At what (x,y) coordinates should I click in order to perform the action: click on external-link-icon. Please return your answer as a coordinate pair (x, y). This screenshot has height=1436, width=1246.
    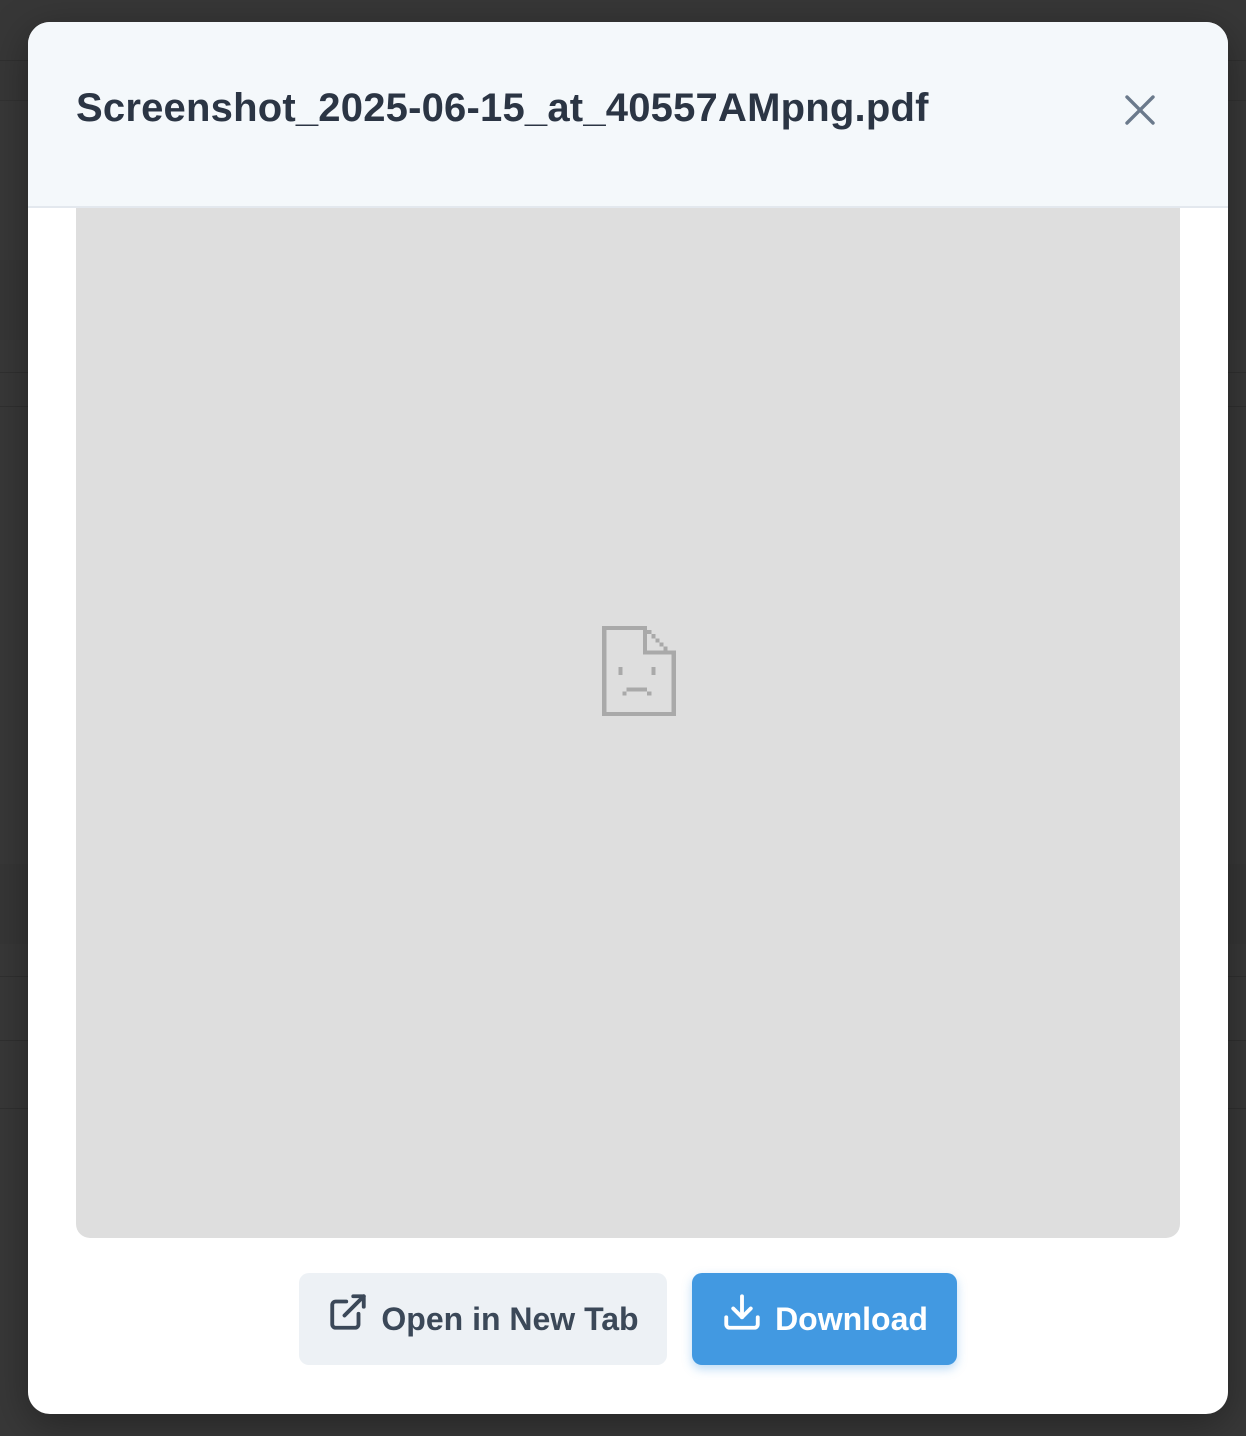
    Looking at the image, I should click on (348, 1312).